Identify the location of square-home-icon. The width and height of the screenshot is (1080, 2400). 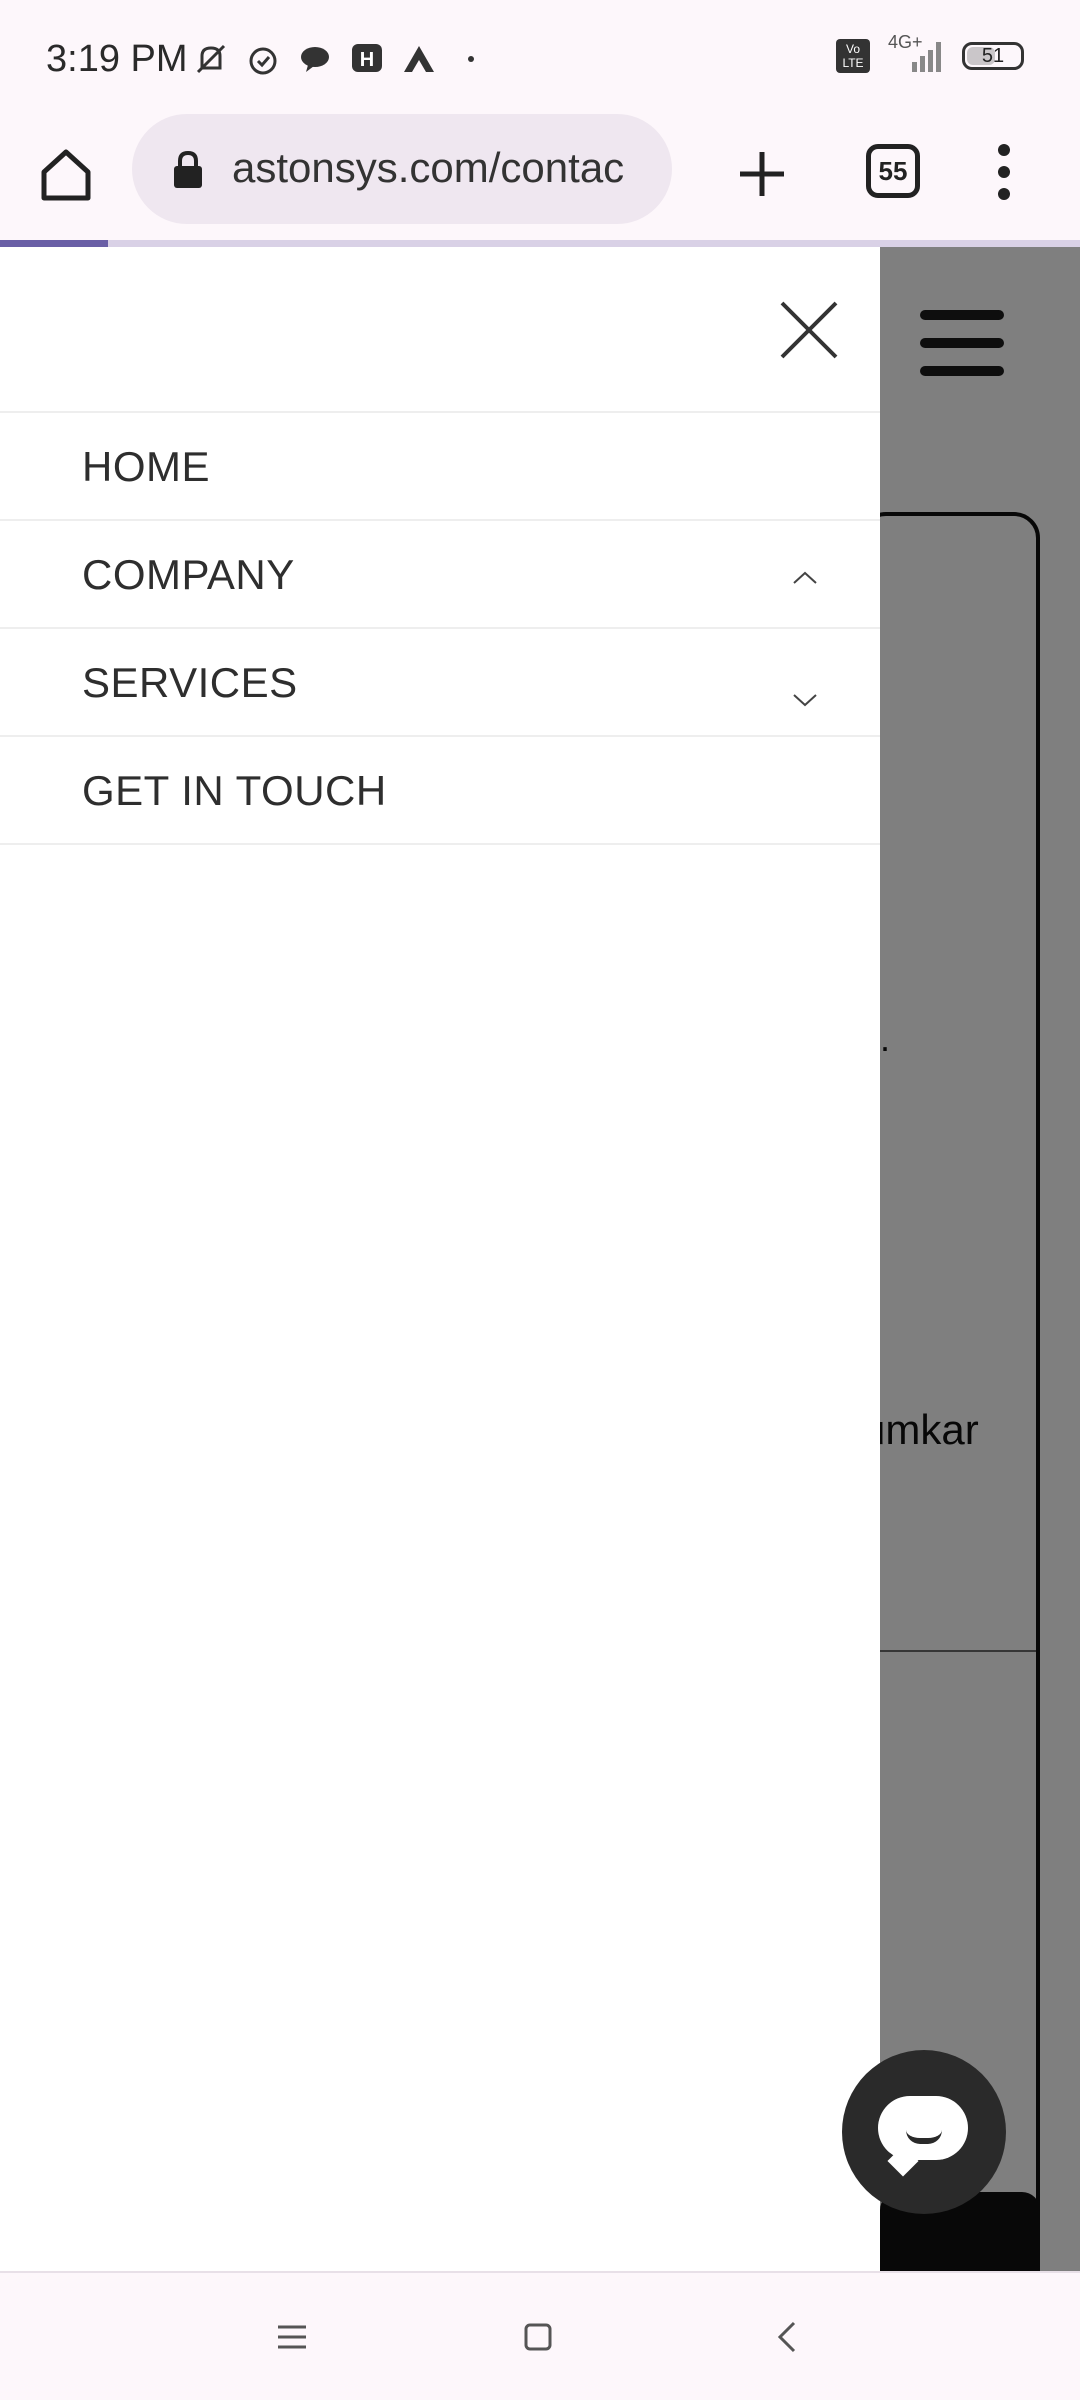
(538, 2337).